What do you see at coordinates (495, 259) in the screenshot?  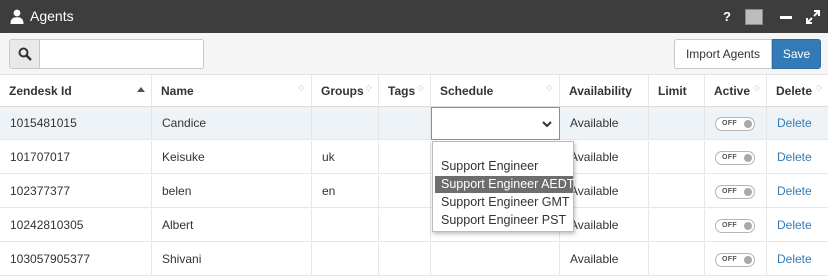 I see `cell-schedule` at bounding box center [495, 259].